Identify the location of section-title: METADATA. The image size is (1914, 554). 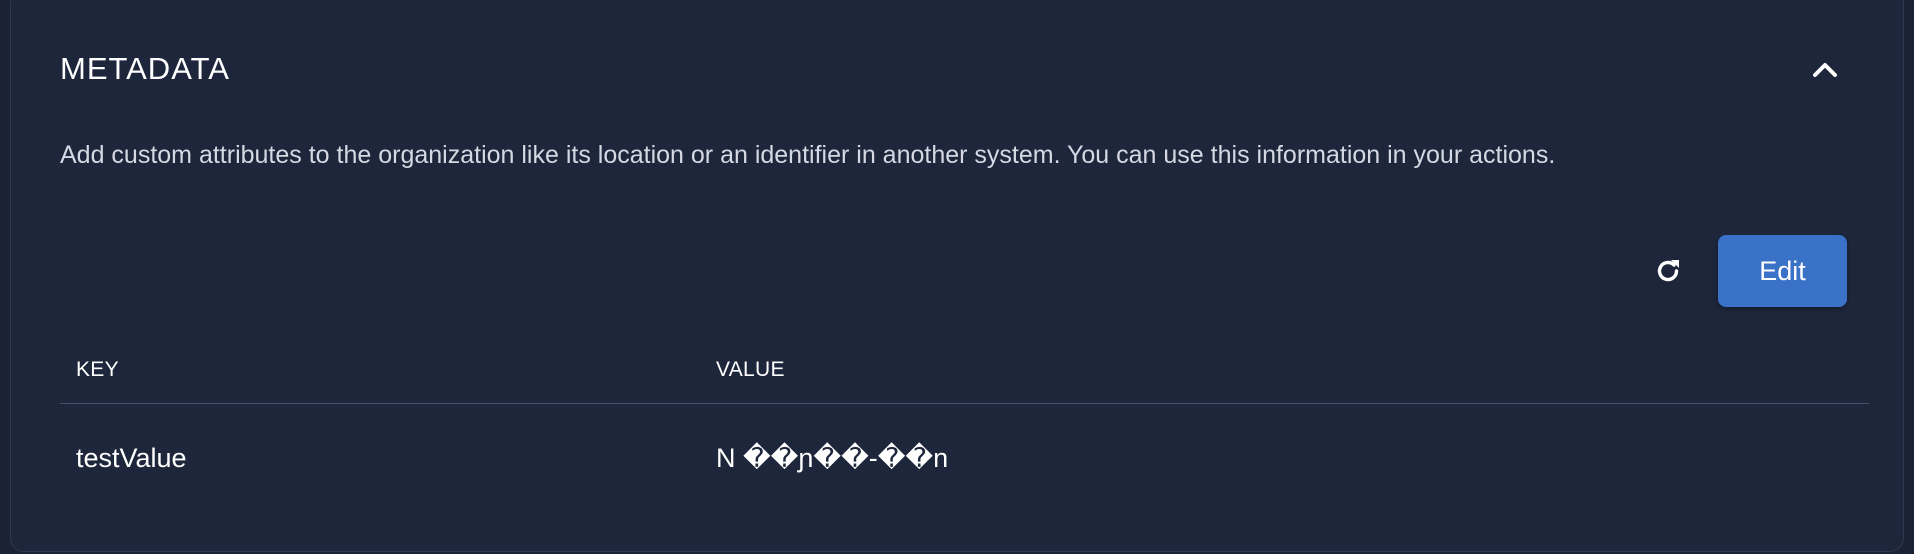
(145, 68).